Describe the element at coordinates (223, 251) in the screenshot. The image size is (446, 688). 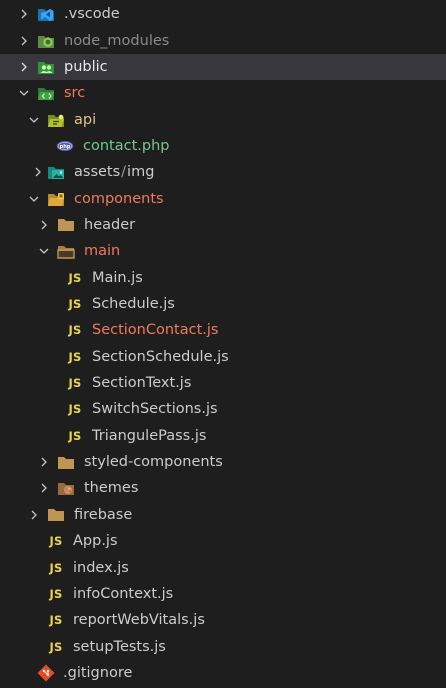
I see `tree-item-main: main` at that location.